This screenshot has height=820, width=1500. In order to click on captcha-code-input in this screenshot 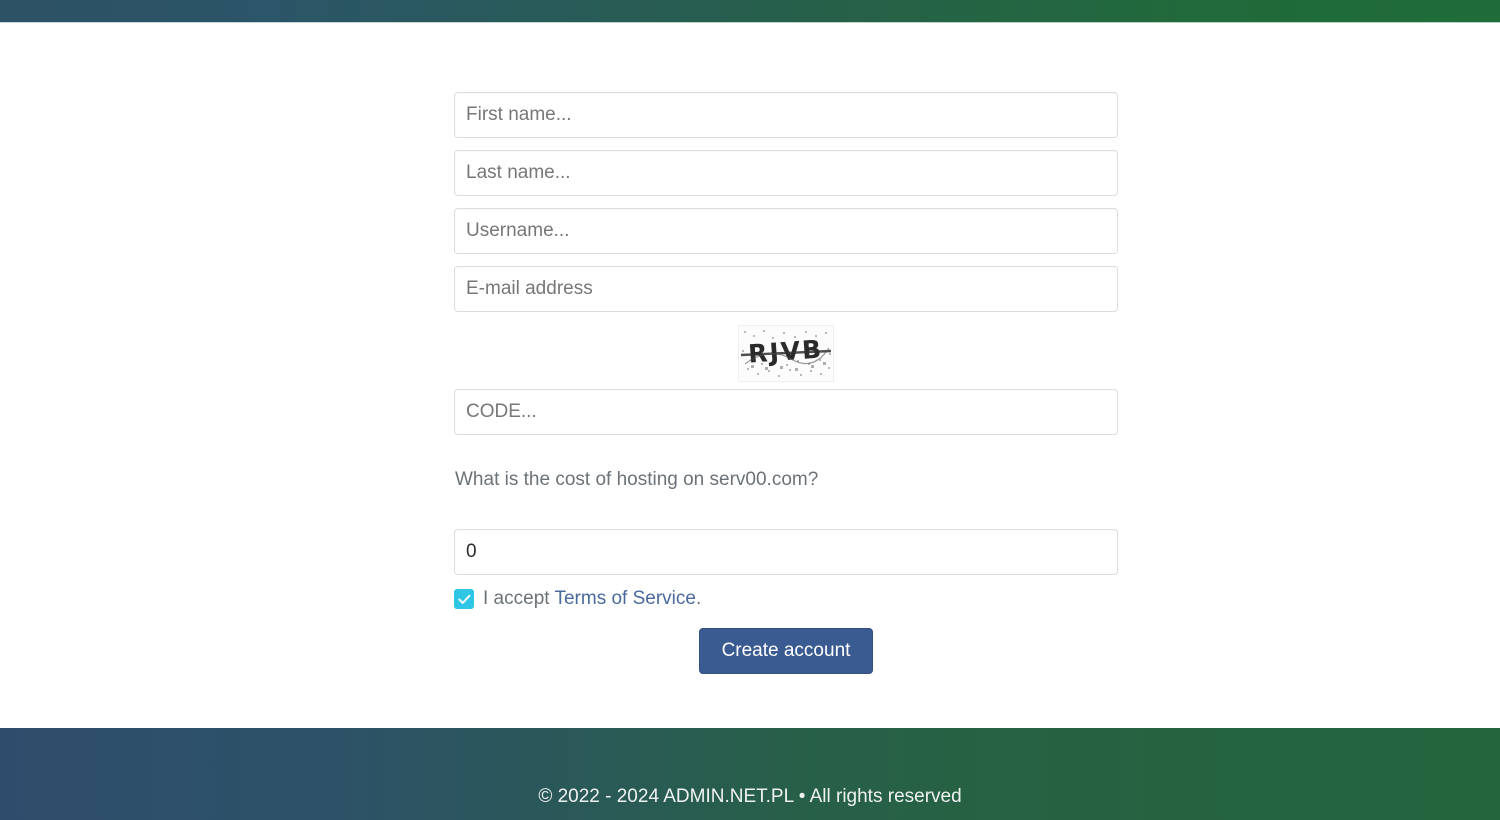, I will do `click(786, 412)`.